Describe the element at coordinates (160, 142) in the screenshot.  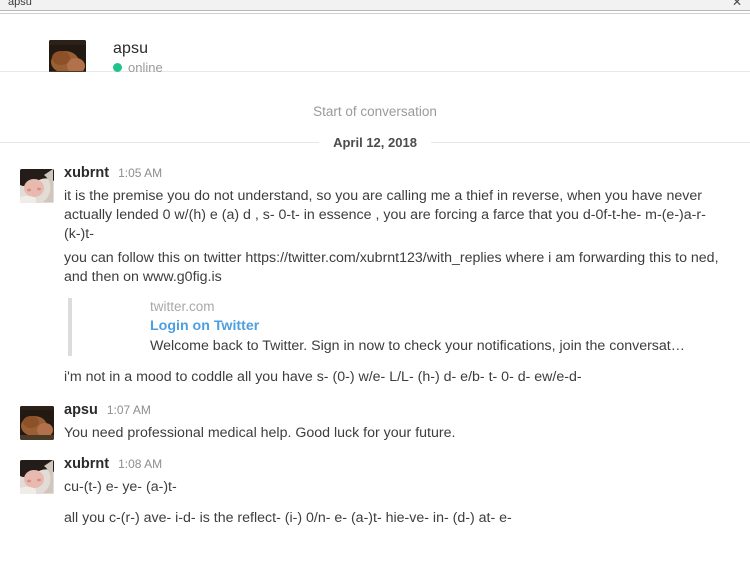
I see `date-rule-left` at that location.